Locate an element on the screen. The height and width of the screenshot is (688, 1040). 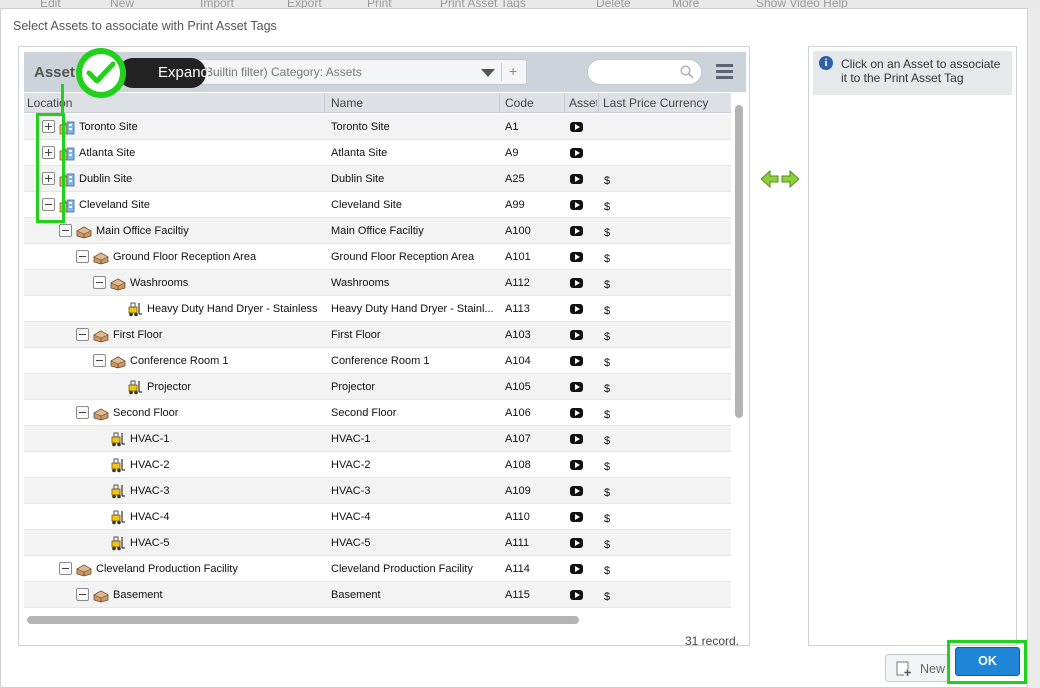
table-row: Toronto Site Toronto Site A1 is located at coordinates (377, 127).